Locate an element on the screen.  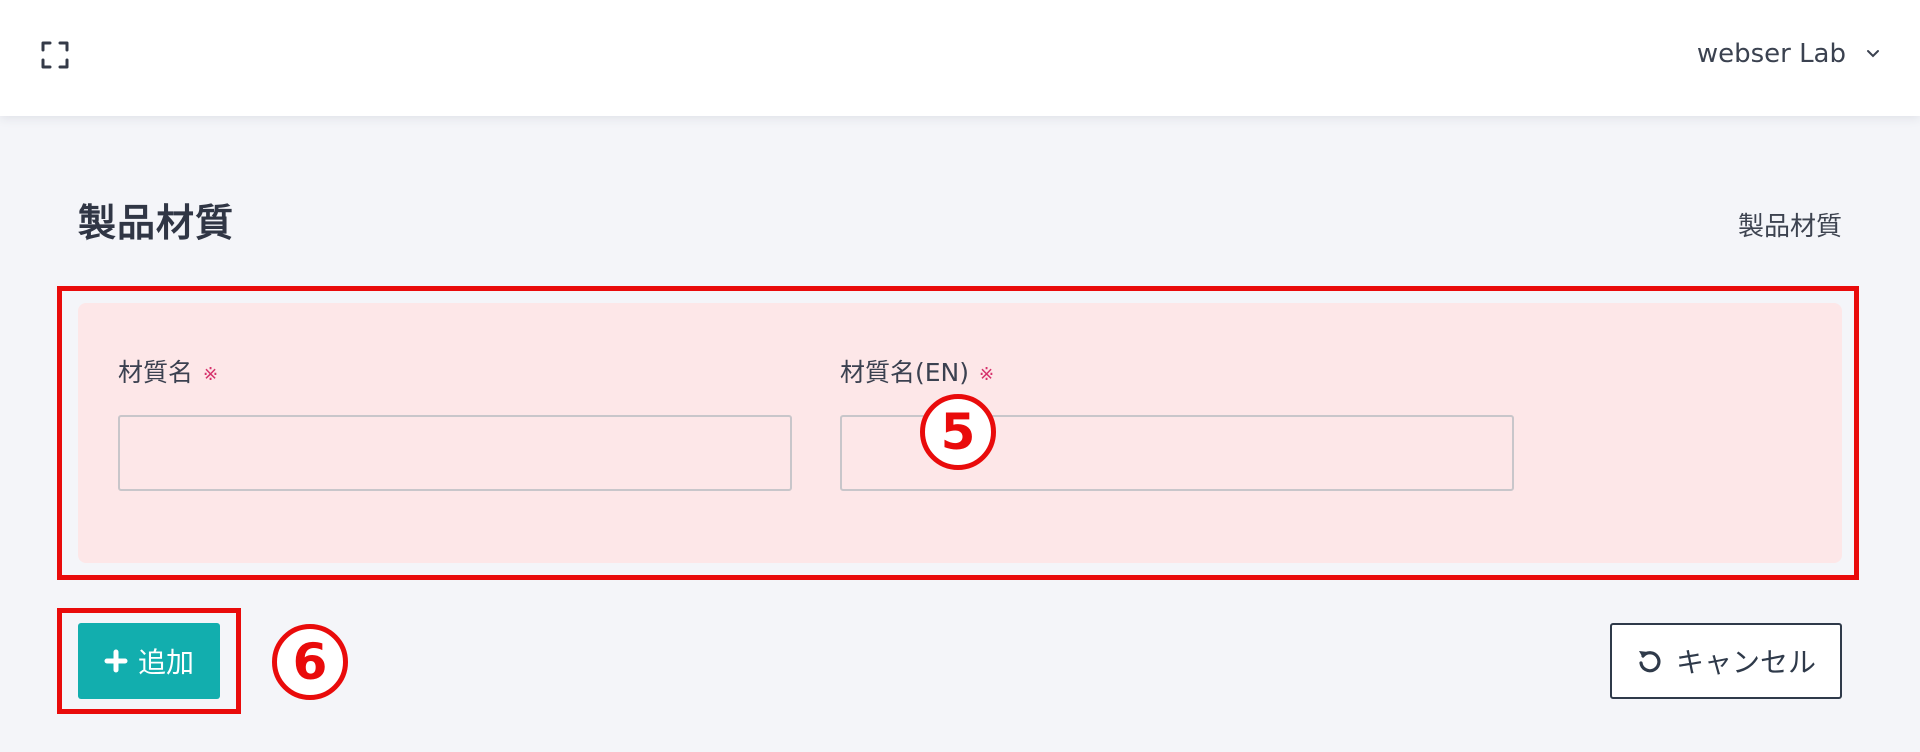
user-menu: webser Lab is located at coordinates (1788, 54).